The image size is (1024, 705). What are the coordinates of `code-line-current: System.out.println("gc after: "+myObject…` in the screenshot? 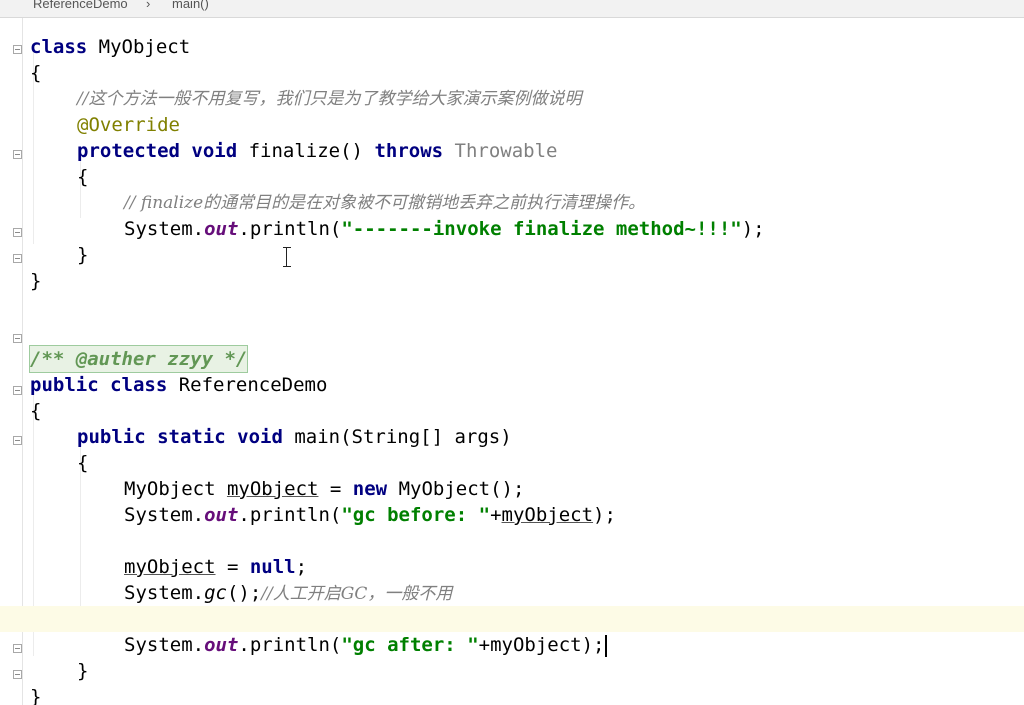 It's located at (512, 631).